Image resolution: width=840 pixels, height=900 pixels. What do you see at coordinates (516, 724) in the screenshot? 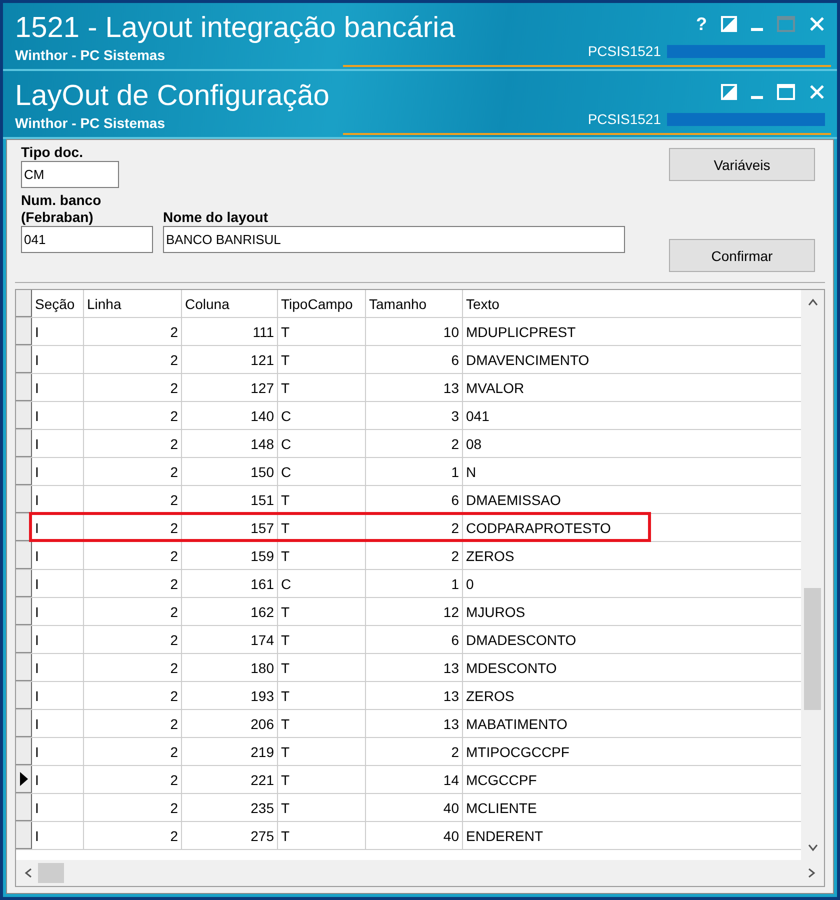
I see `table-cell-text: MABATIMENTO` at bounding box center [516, 724].